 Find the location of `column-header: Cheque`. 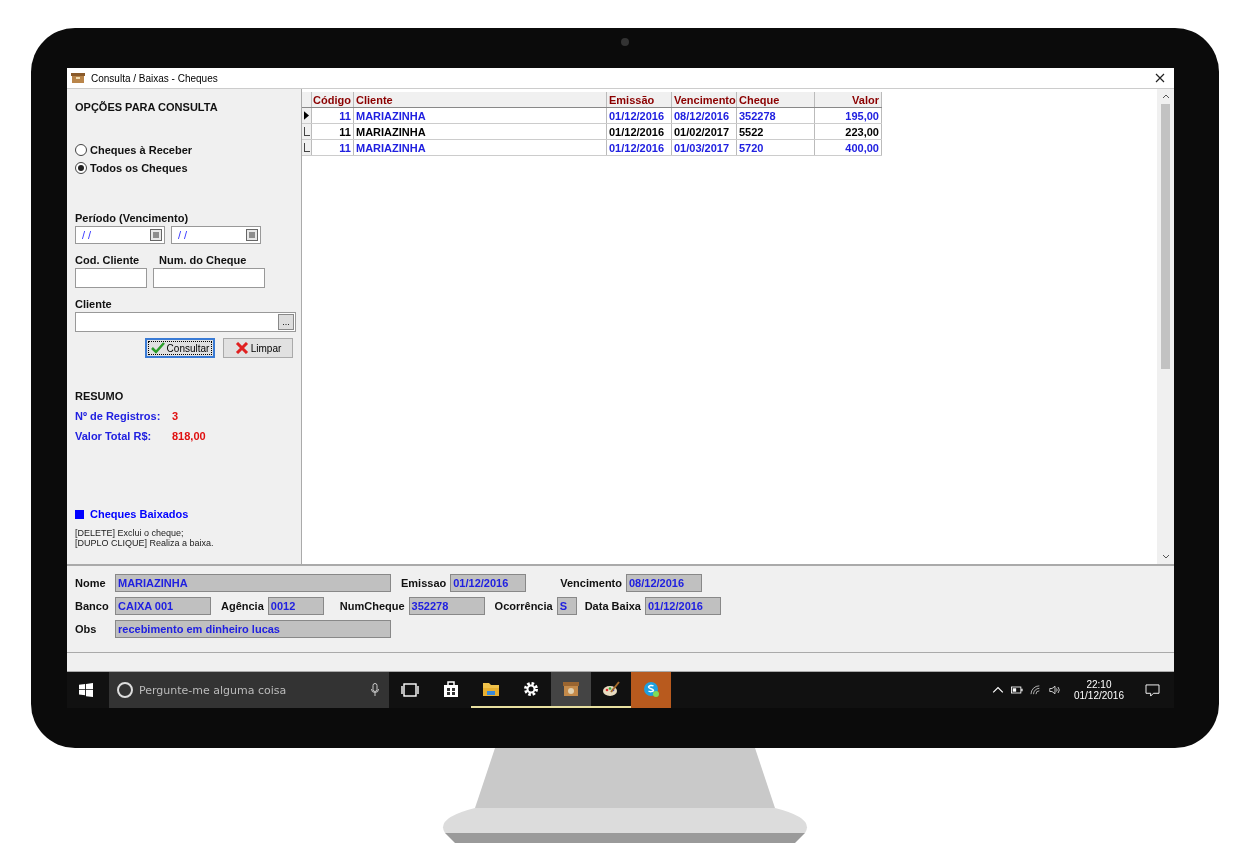

column-header: Cheque is located at coordinates (776, 99).